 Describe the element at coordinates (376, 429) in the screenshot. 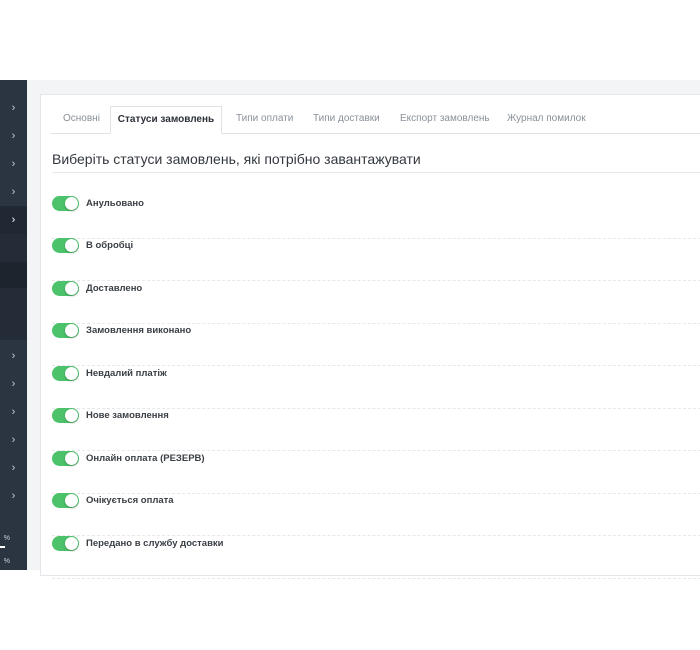

I see `status-row: Нове замовлення` at that location.